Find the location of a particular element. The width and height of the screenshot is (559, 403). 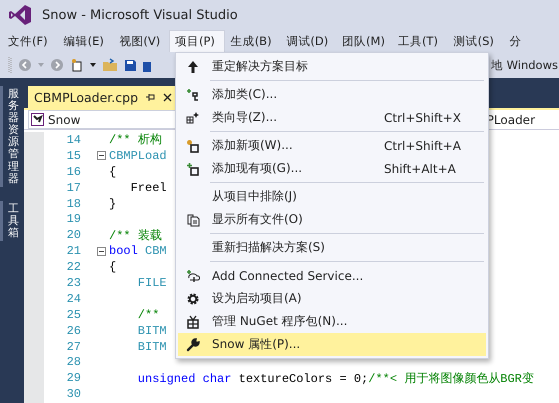

menu-item: 显示所有文件(O) is located at coordinates (332, 219).